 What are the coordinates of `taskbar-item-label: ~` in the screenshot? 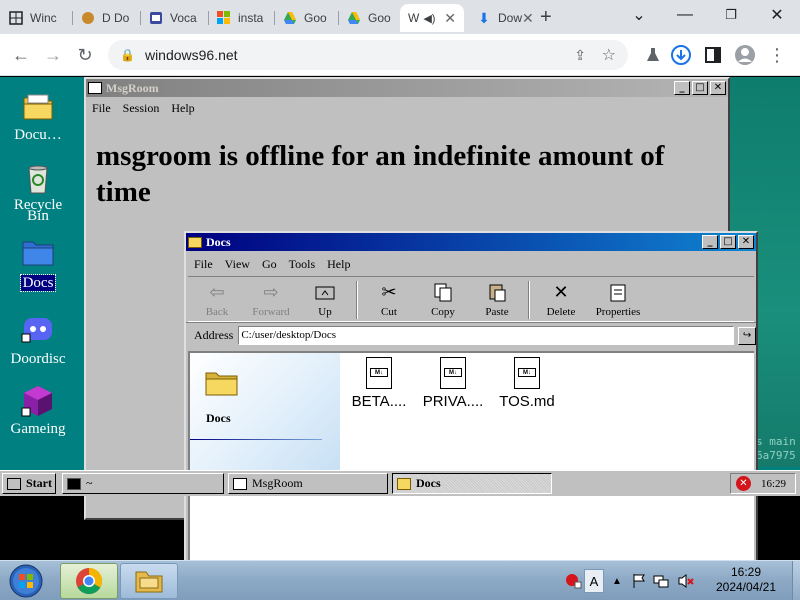 It's located at (89, 483).